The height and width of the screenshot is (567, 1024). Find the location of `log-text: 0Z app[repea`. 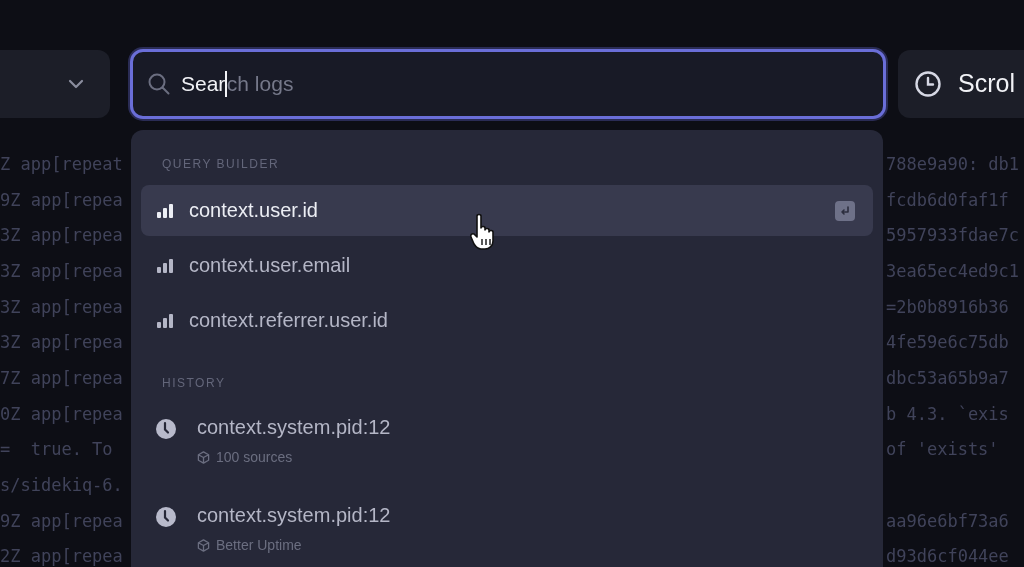

log-text: 0Z app[repea is located at coordinates (62, 413).